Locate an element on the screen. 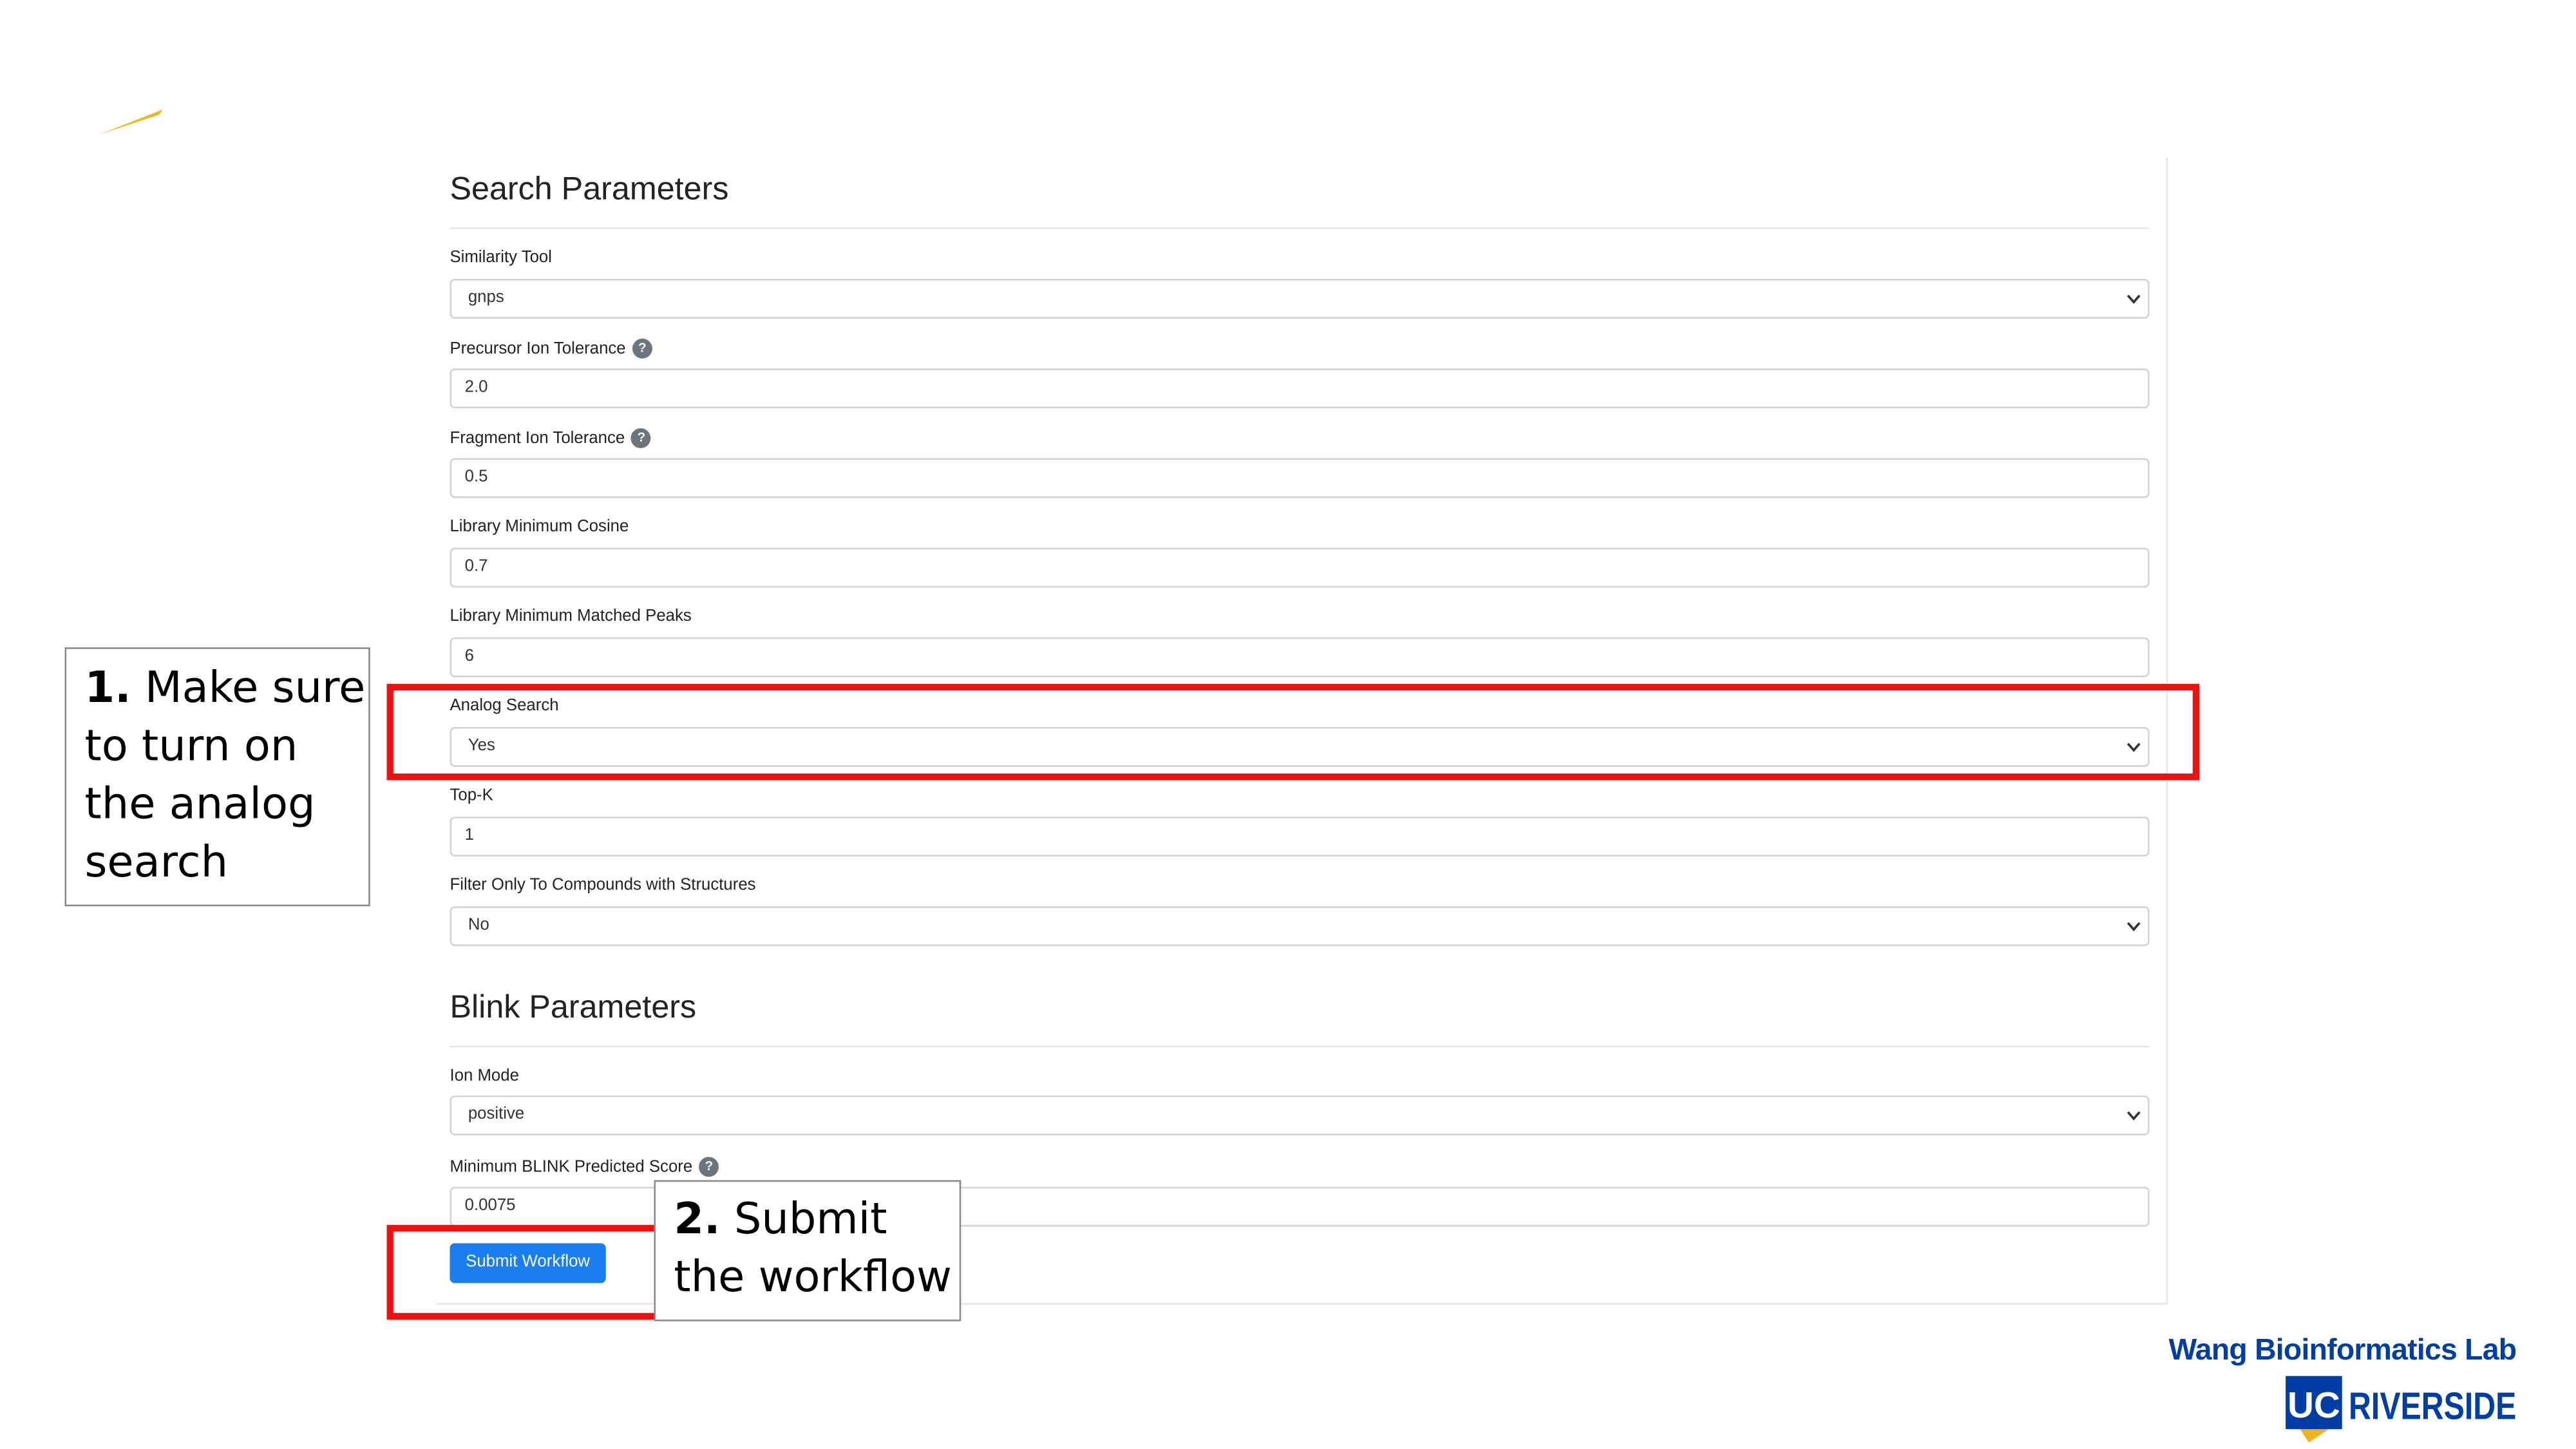 The image size is (2576, 1449). min-blink-score-label: Minimum BLINK Predicted Score? is located at coordinates (585, 1167).